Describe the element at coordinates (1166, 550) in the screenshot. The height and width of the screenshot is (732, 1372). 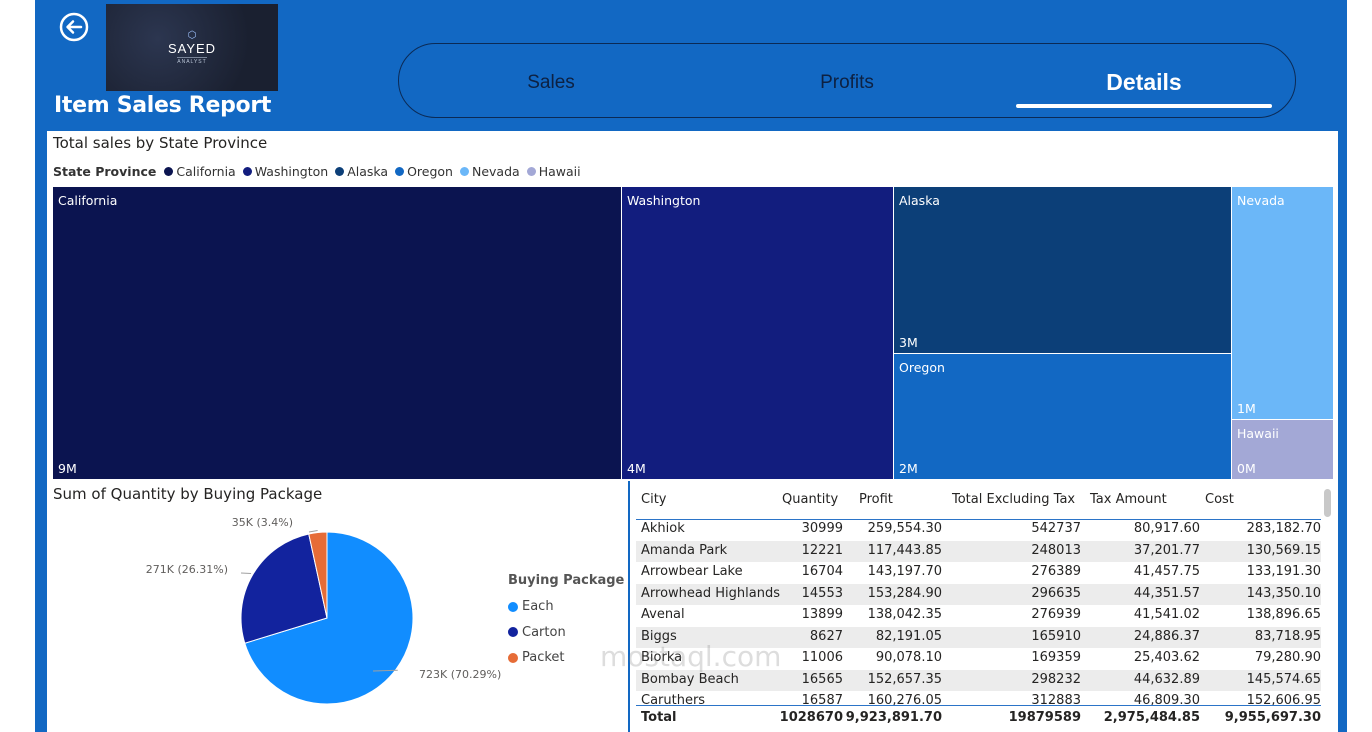
I see `cell-tax-amount: 37,201.77` at that location.